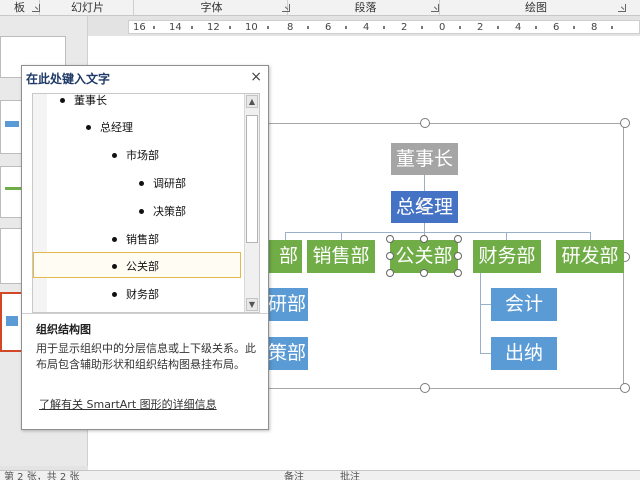  Describe the element at coordinates (424, 159) in the screenshot. I see `node-chairman: 董事长` at that location.